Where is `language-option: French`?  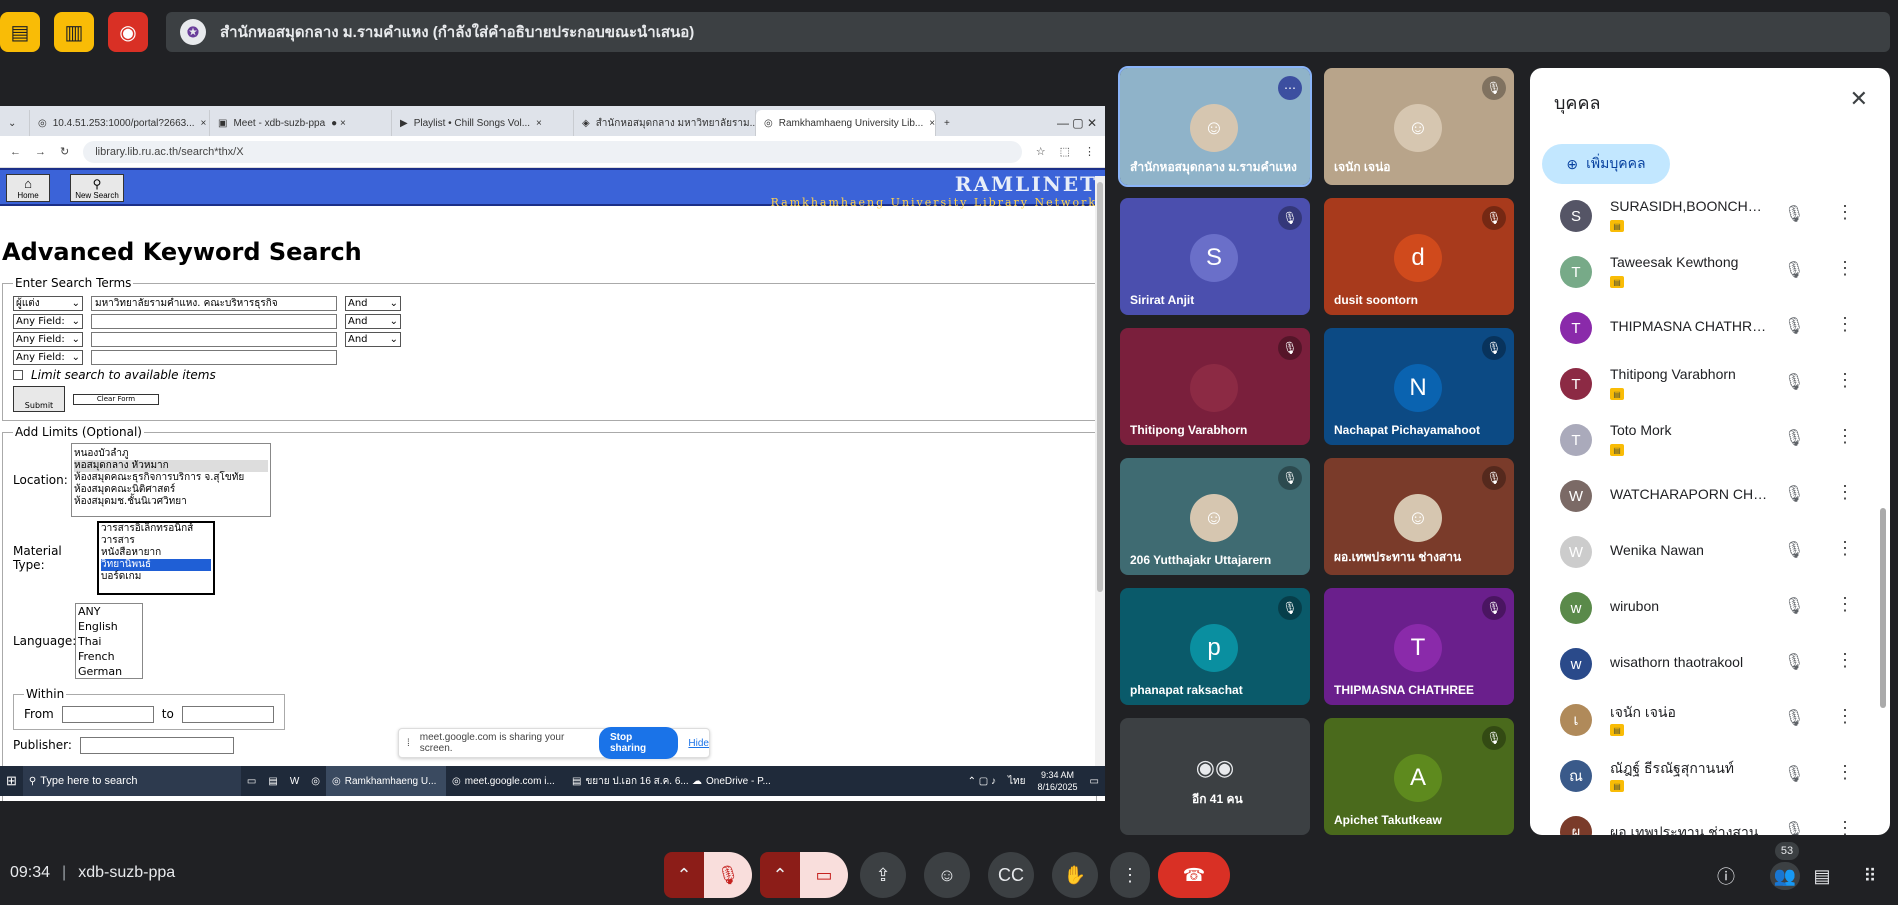 language-option: French is located at coordinates (109, 656).